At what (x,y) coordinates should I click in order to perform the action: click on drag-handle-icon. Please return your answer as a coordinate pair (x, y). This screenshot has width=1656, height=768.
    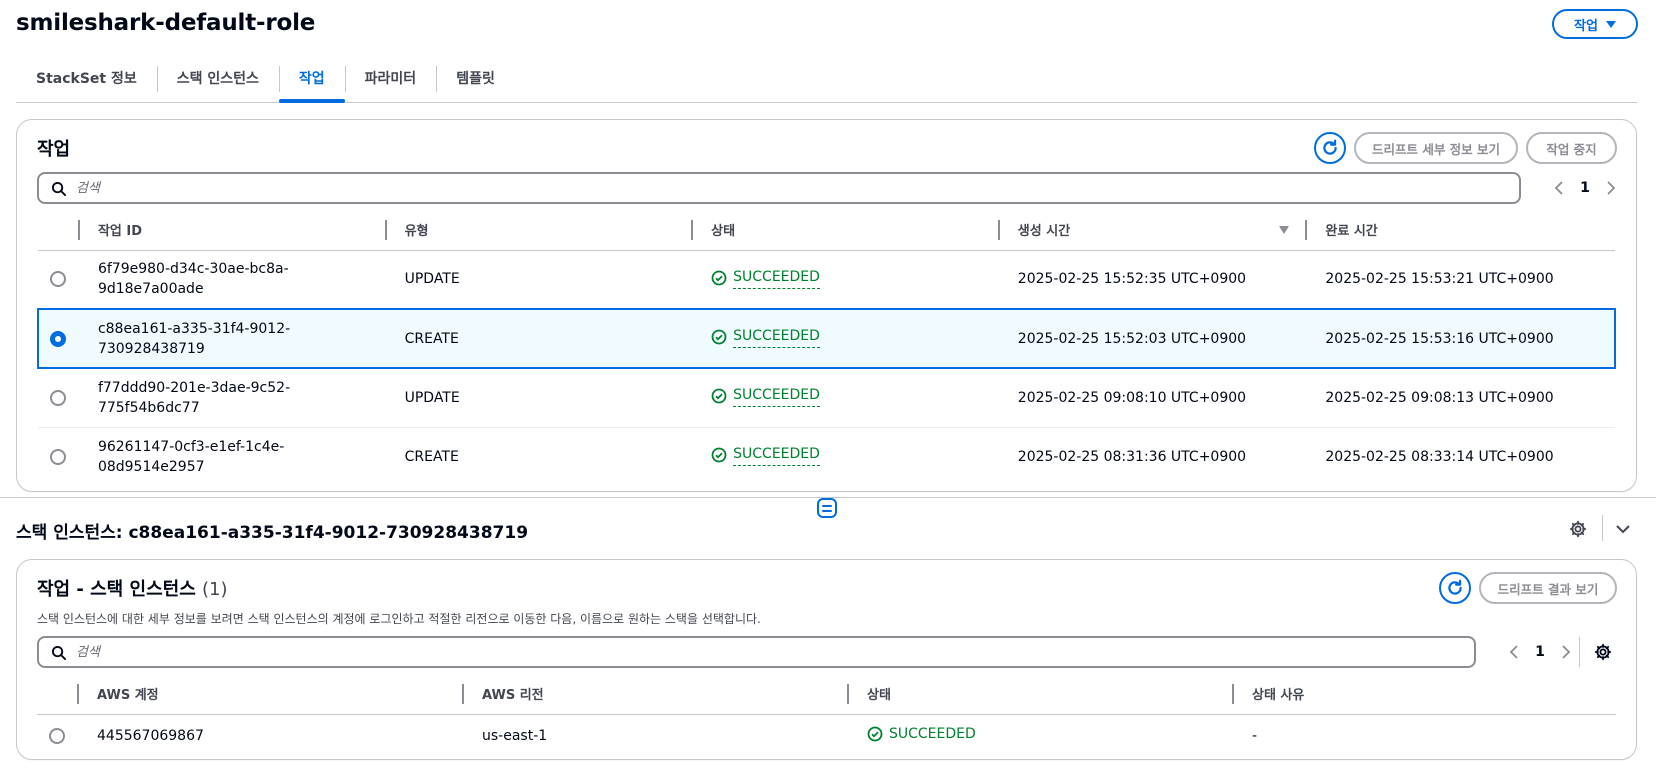
    Looking at the image, I should click on (827, 505).